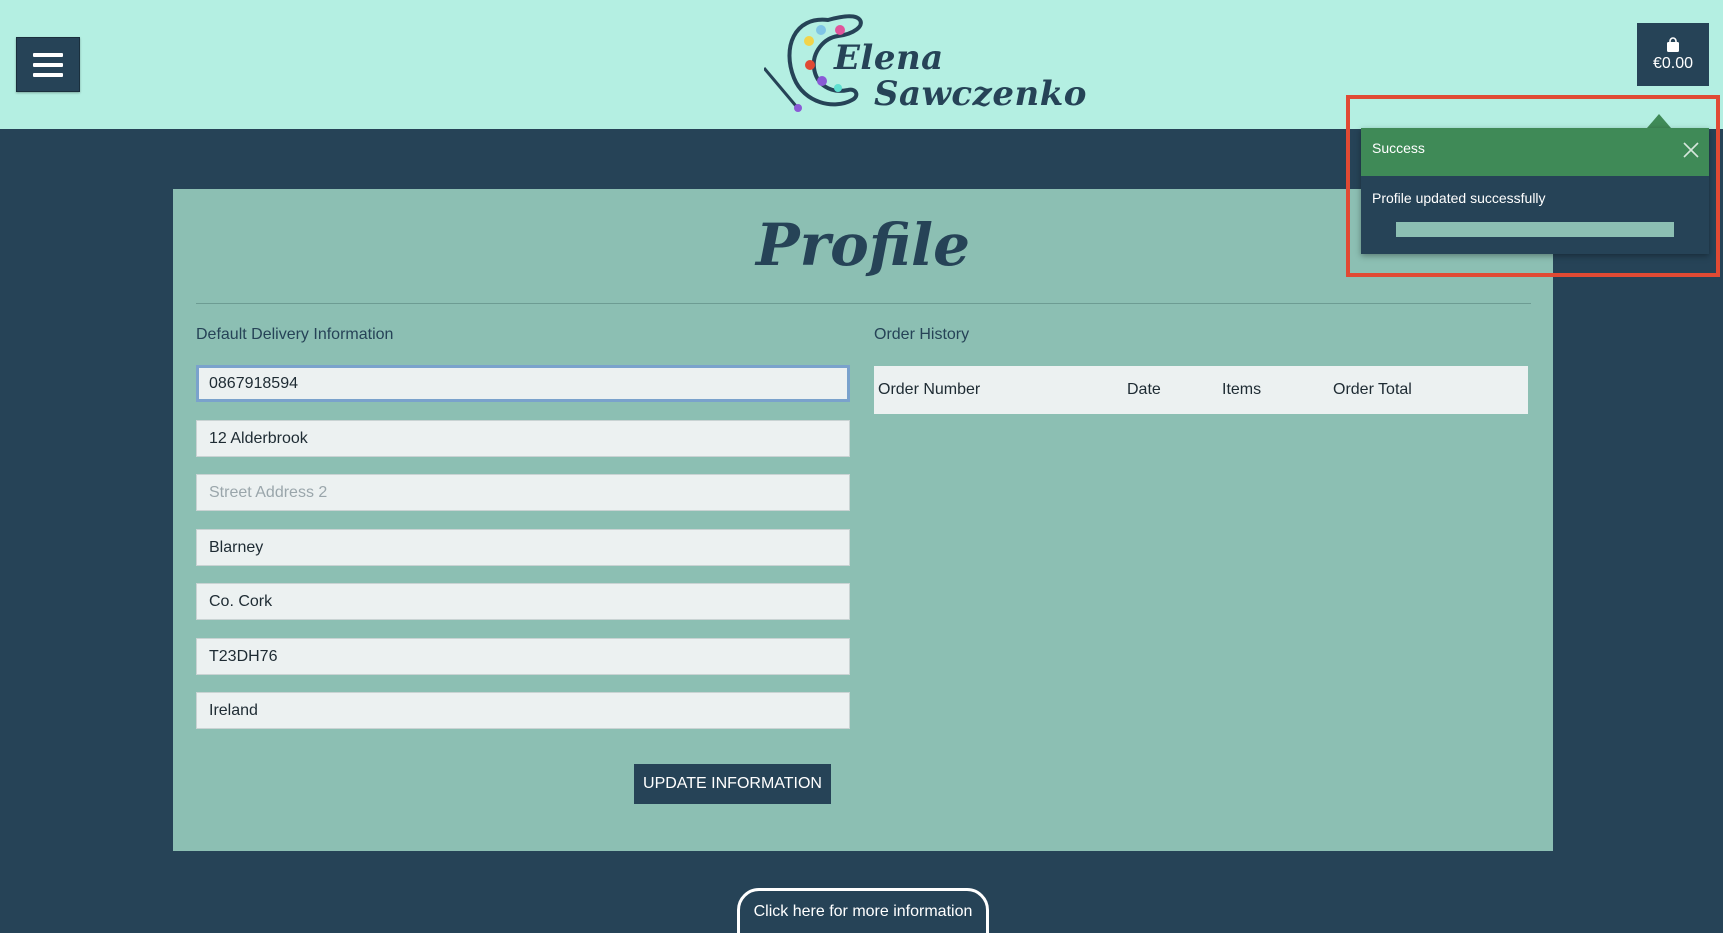  What do you see at coordinates (1201, 390) in the screenshot?
I see `order-history-table: Order Number Date Items Order Total` at bounding box center [1201, 390].